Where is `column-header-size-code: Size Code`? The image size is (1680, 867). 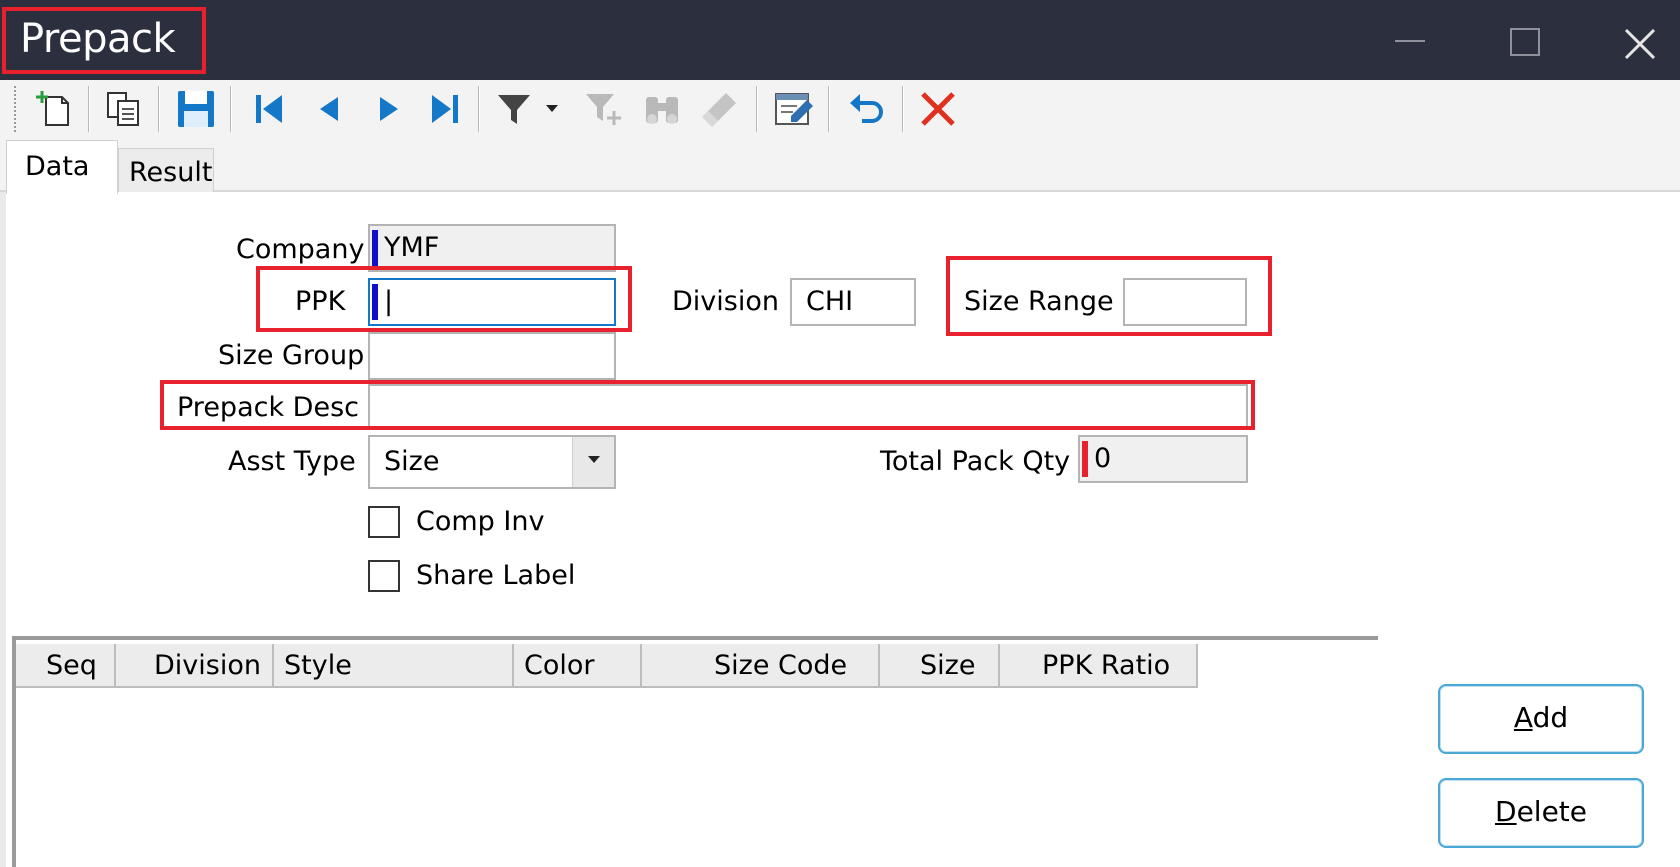
column-header-size-code: Size Code is located at coordinates (761, 666).